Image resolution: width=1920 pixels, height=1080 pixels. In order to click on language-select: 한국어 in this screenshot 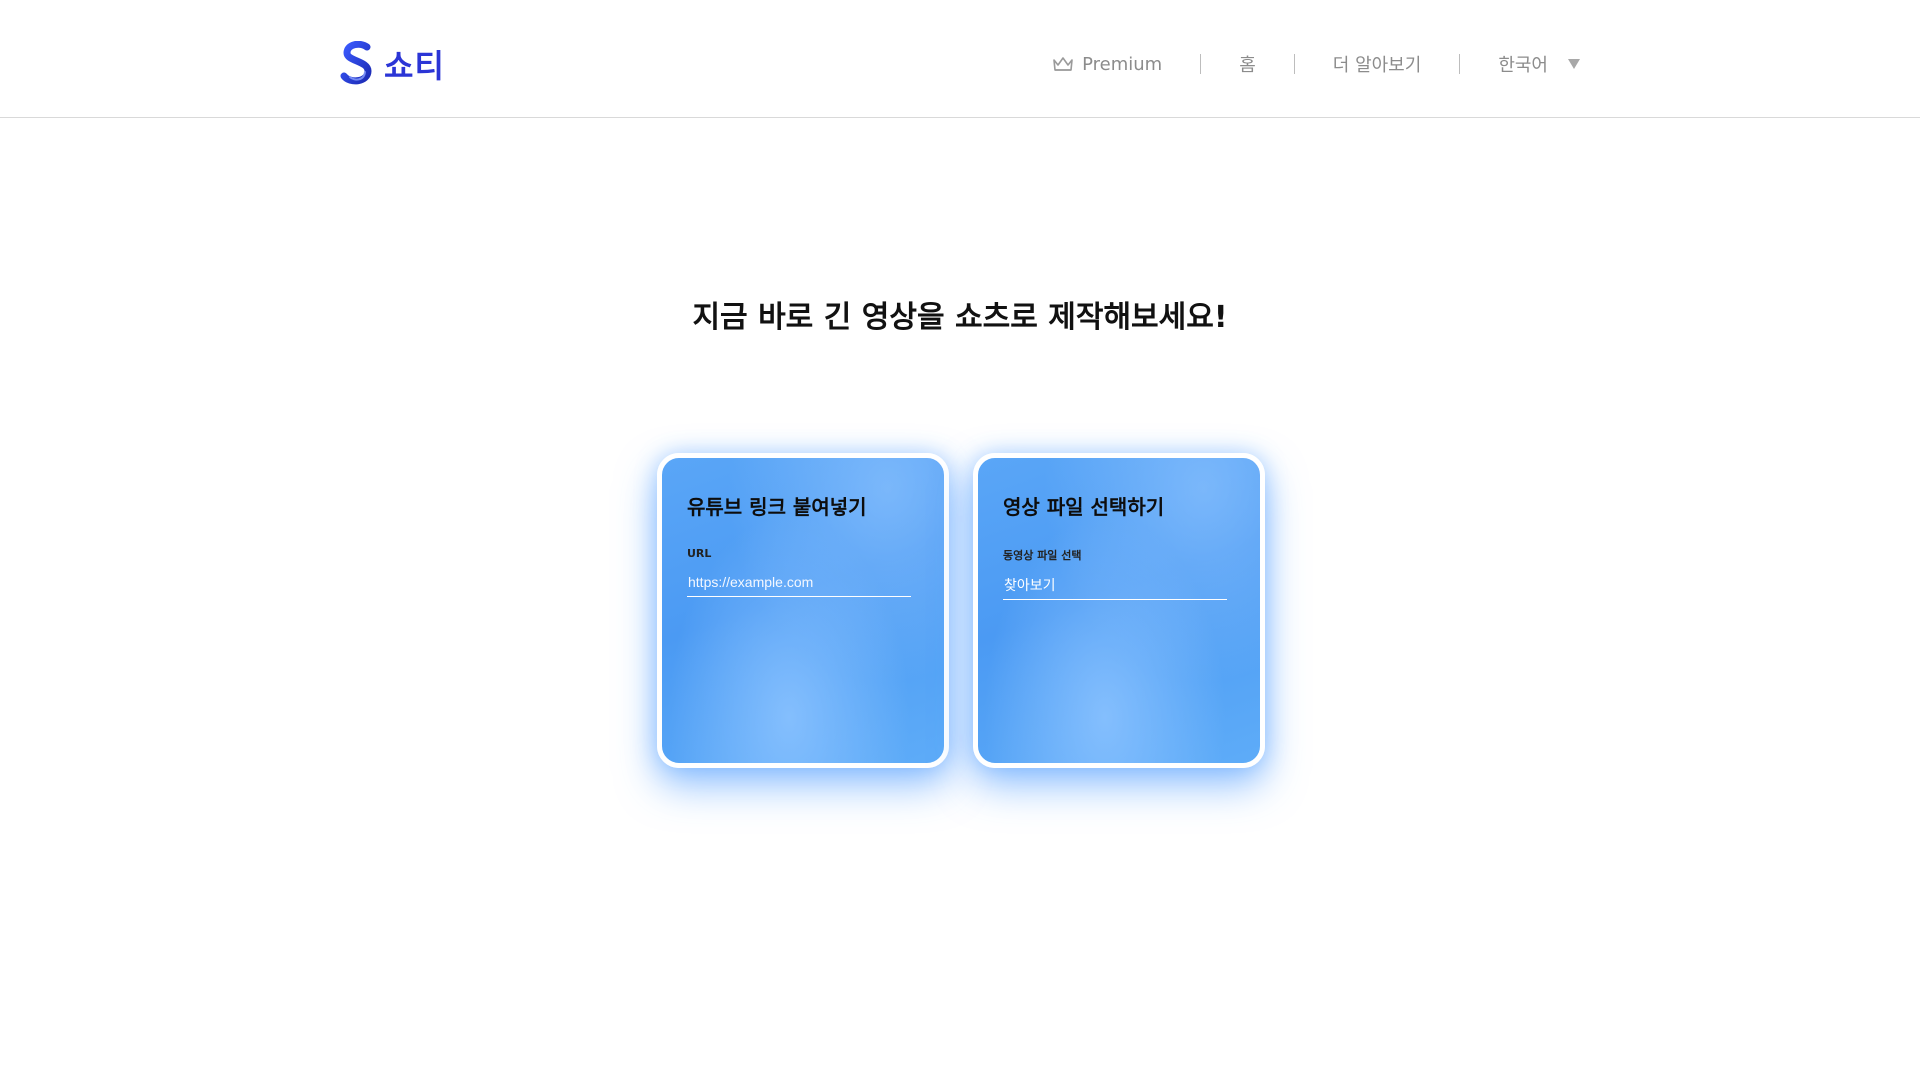, I will do `click(1539, 64)`.